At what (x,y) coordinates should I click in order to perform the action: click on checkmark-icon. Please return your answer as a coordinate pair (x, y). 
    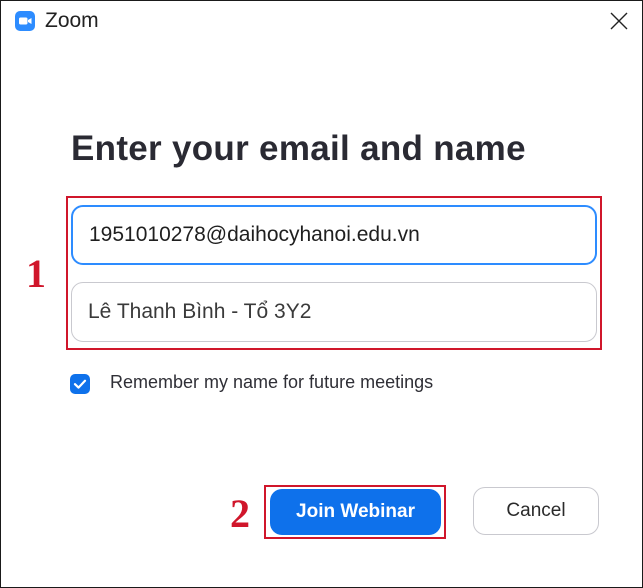
    Looking at the image, I should click on (80, 384).